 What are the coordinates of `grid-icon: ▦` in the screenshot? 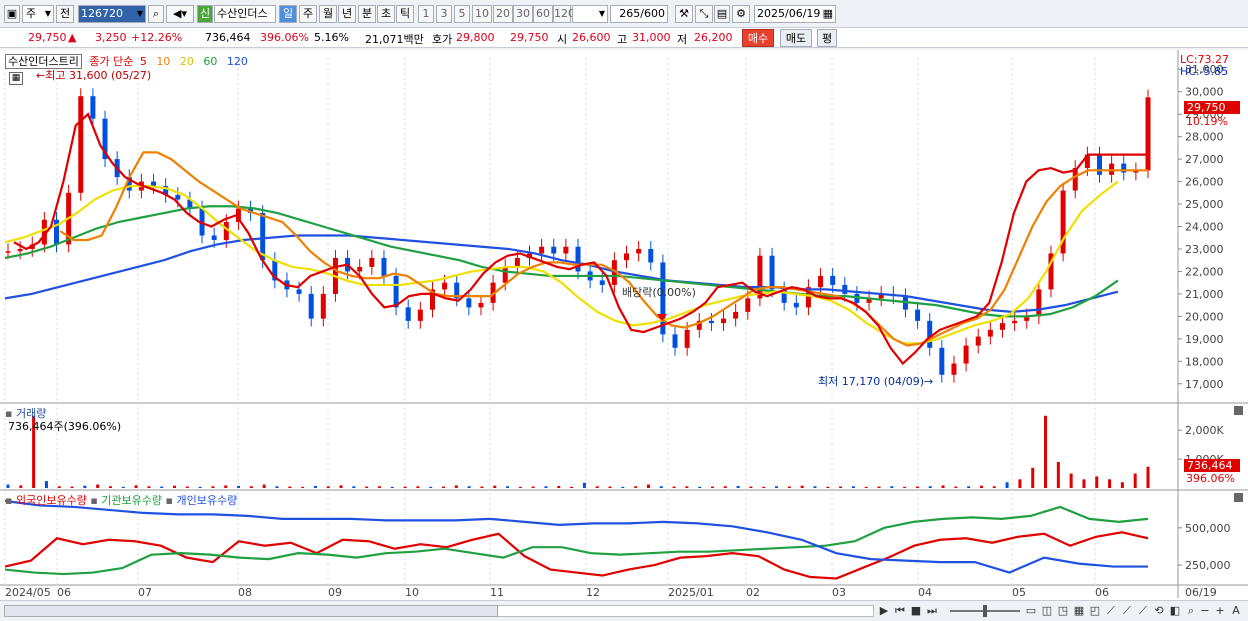 It's located at (1079, 610).